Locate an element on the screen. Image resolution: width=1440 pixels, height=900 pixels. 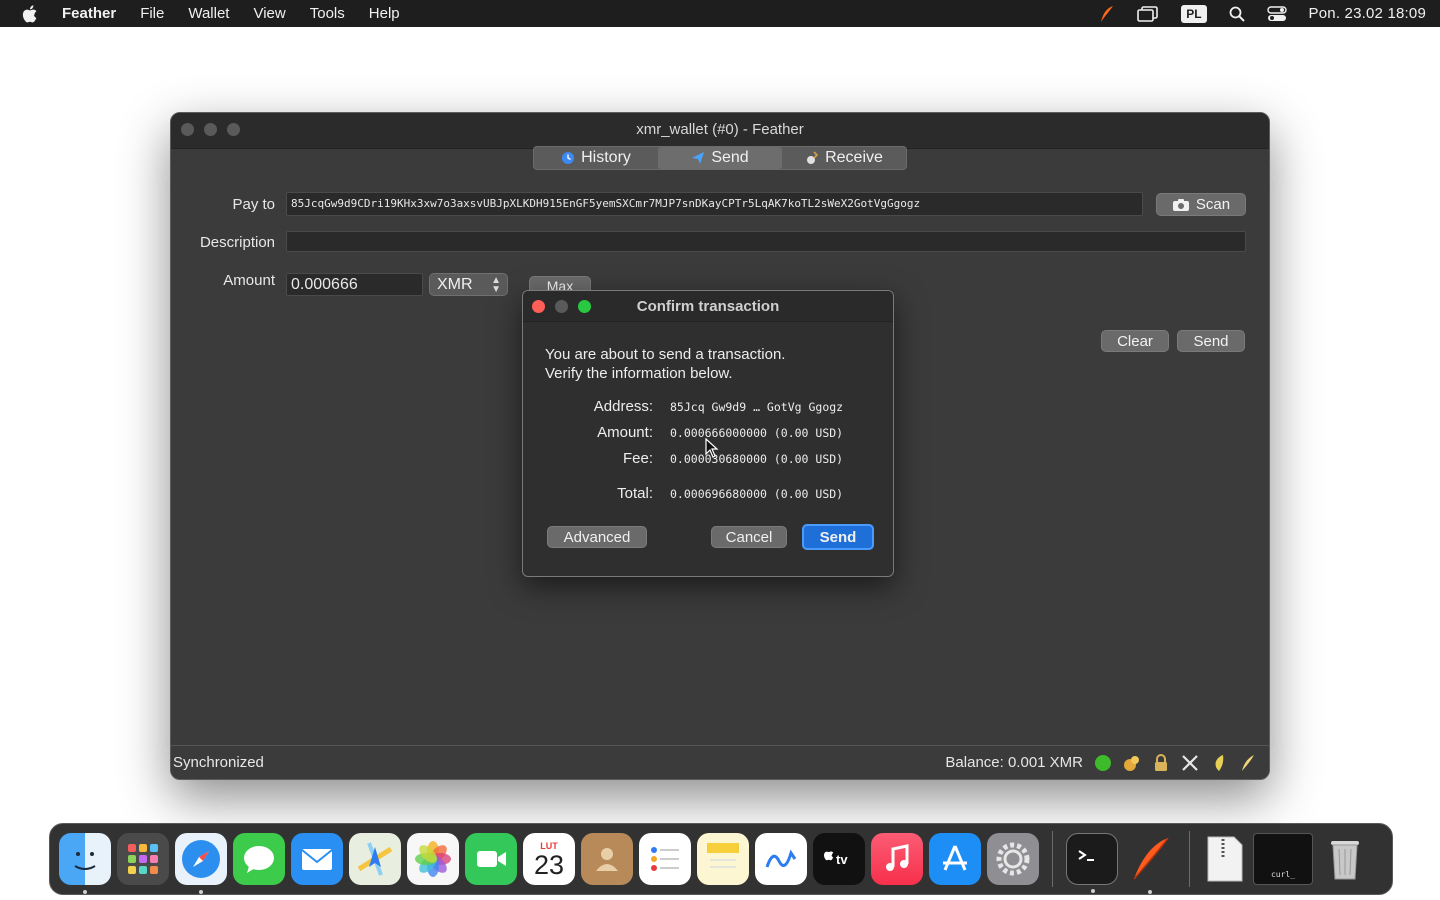
gear-icon is located at coordinates (1013, 859).